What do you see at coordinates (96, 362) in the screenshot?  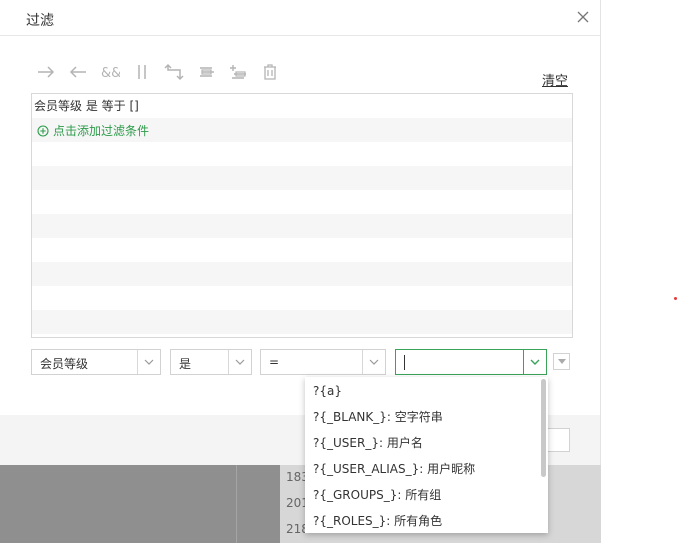 I see `field-select: 会员等级` at bounding box center [96, 362].